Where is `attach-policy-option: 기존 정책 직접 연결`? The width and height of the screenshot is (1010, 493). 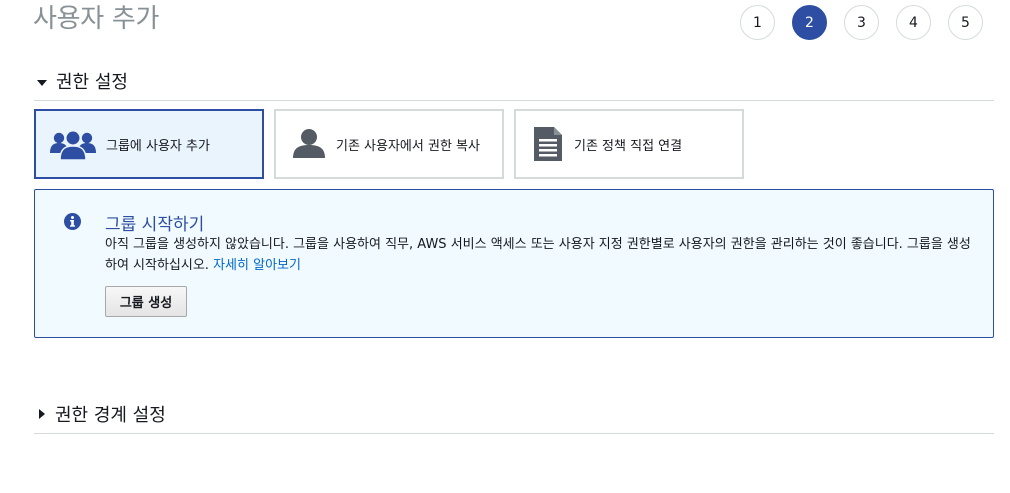 attach-policy-option: 기존 정책 직접 연결 is located at coordinates (629, 144).